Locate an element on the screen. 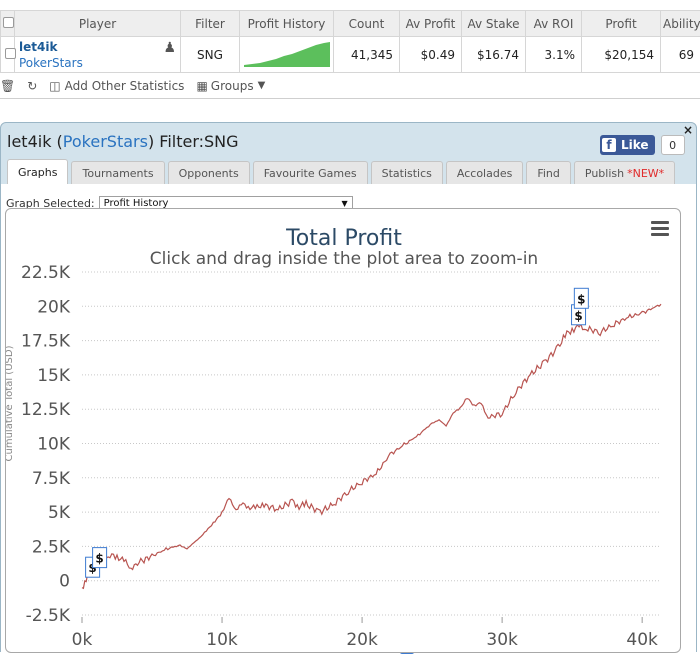  filter-cell: SNG is located at coordinates (210, 55).